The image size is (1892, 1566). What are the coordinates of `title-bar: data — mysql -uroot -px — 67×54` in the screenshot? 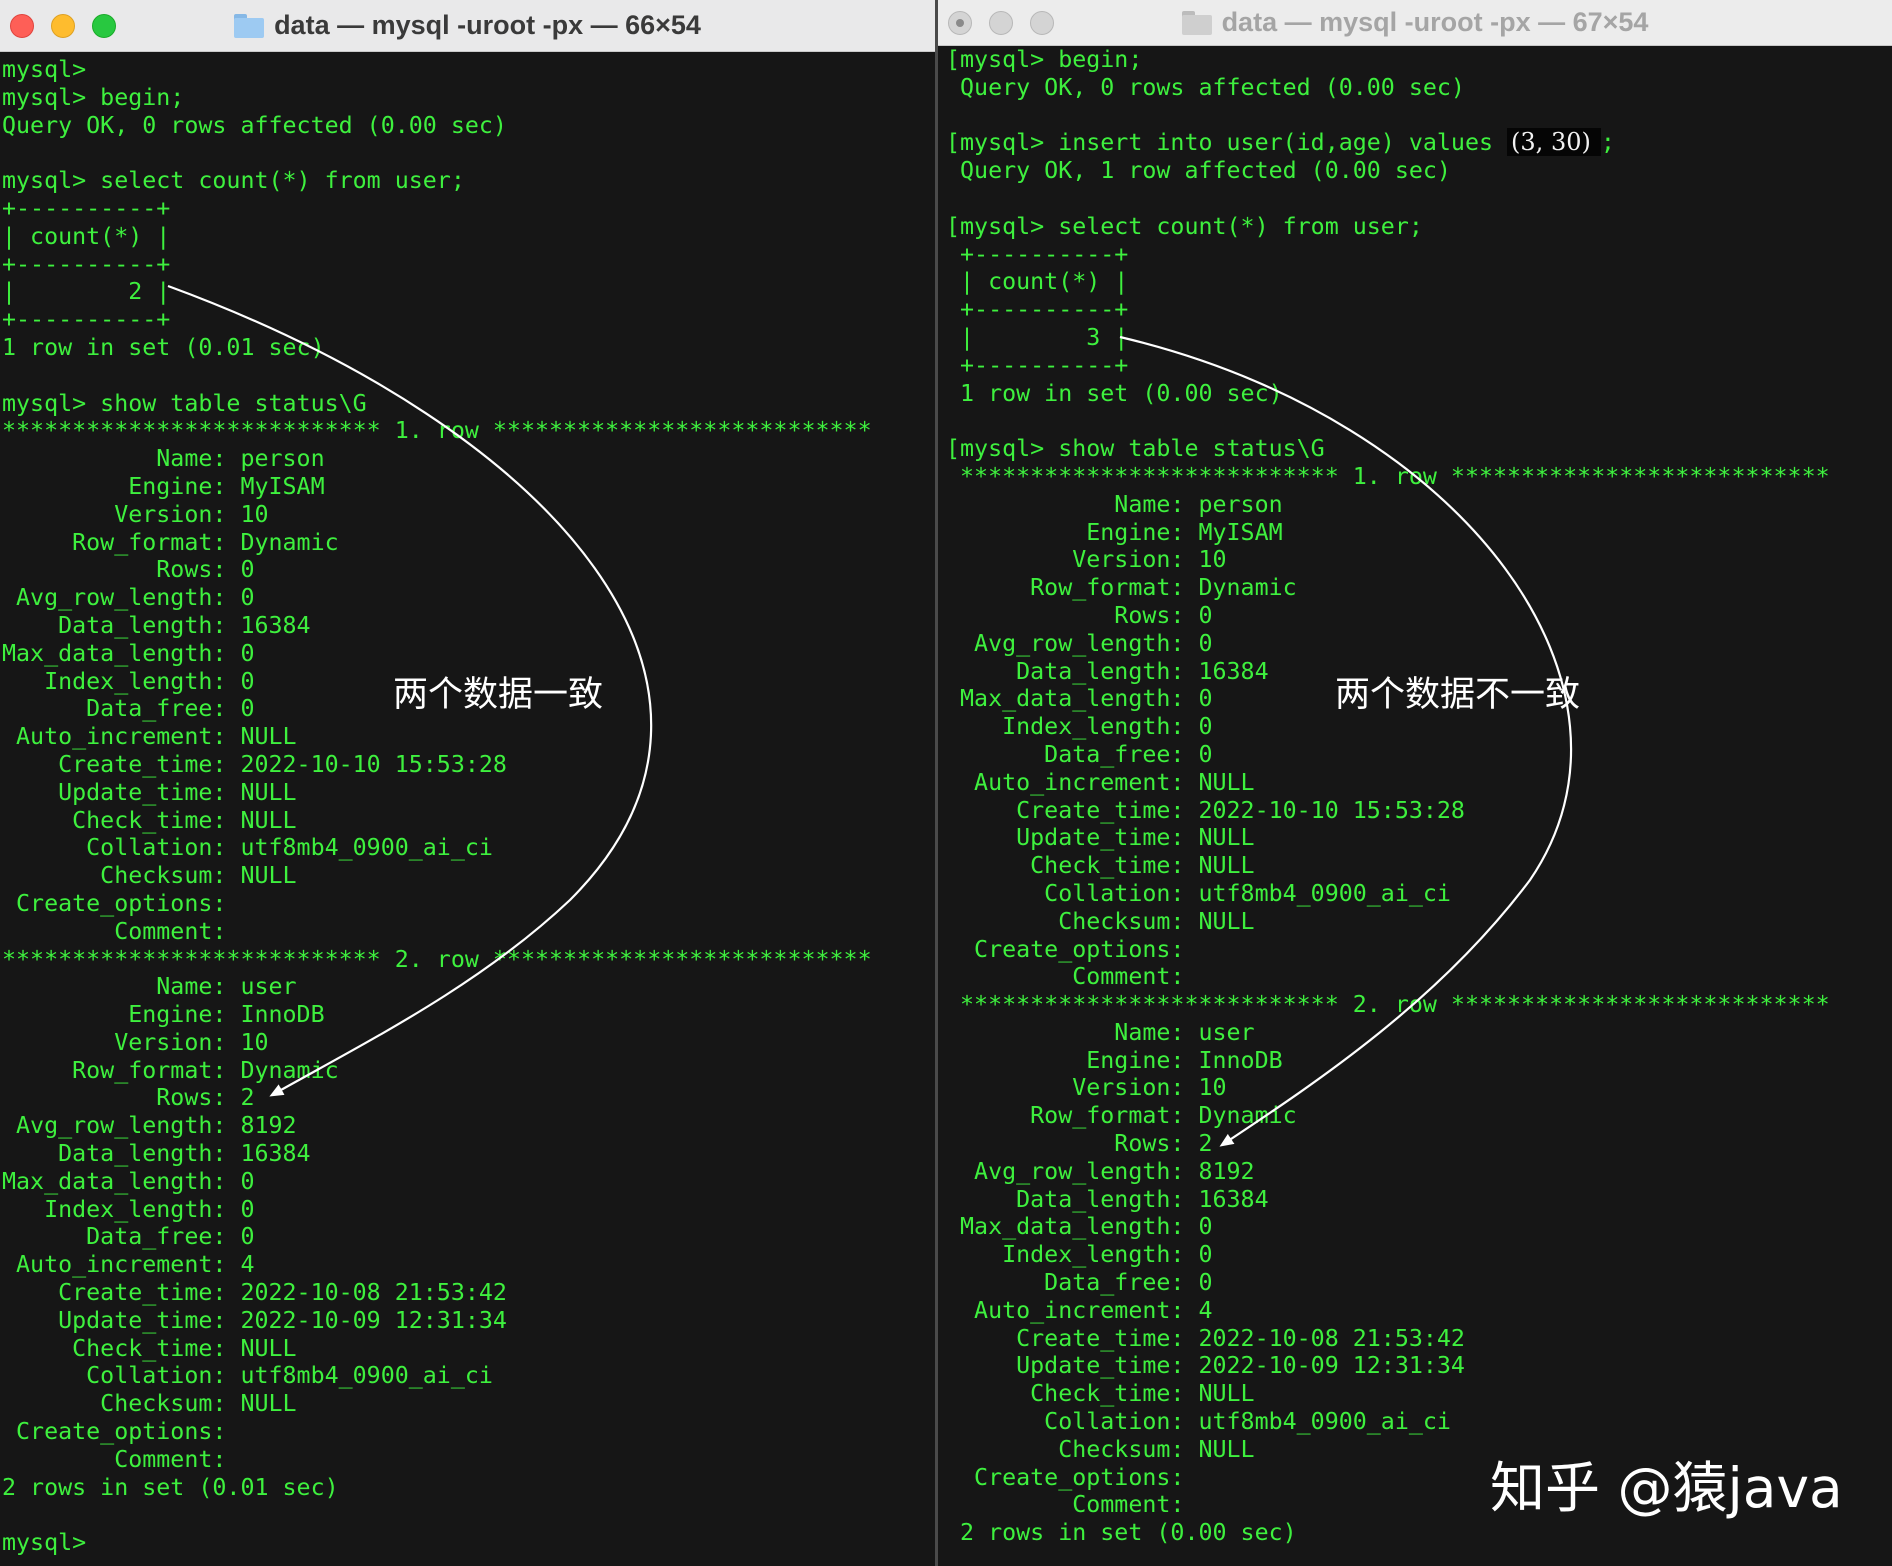 It's located at (1415, 23).